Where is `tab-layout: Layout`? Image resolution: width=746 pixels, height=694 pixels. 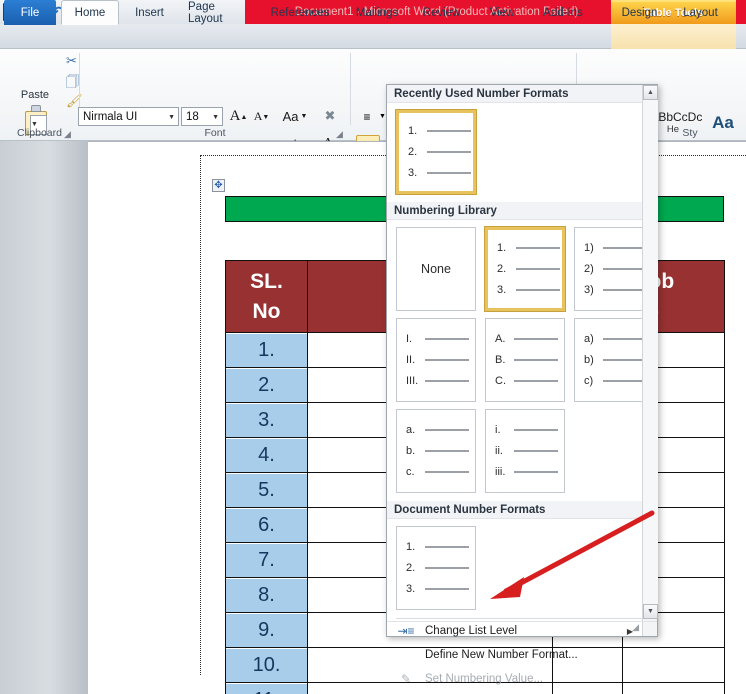 tab-layout: Layout is located at coordinates (700, 12).